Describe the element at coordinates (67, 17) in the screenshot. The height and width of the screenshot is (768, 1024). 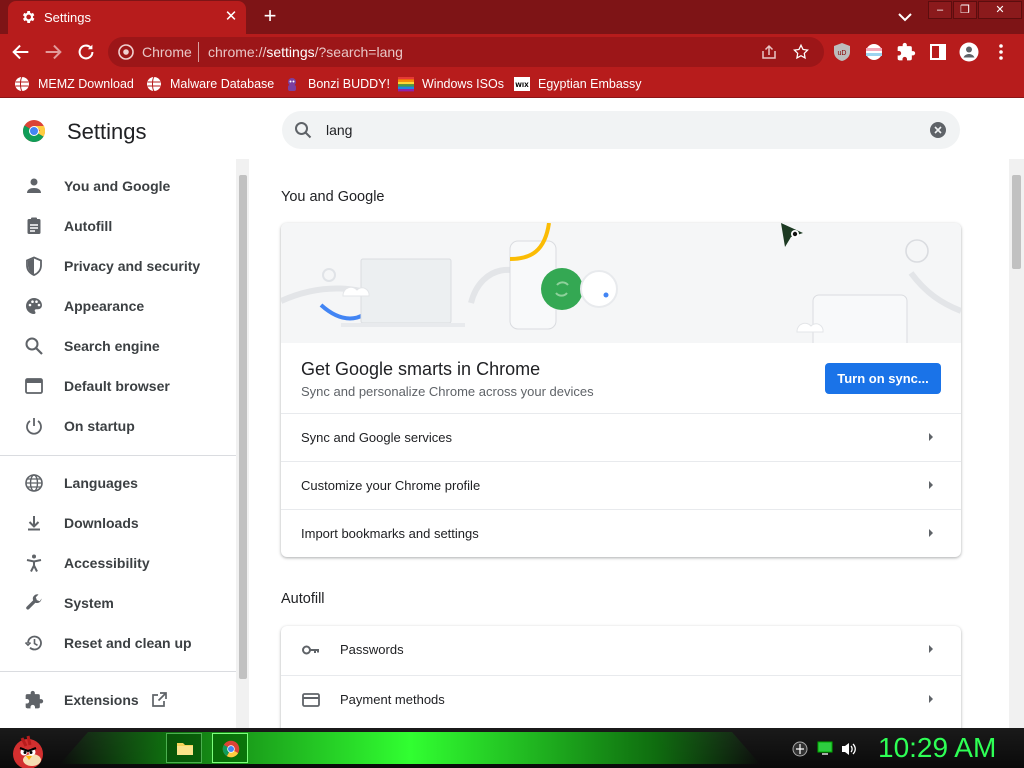
I see `tab-title: Settings` at that location.